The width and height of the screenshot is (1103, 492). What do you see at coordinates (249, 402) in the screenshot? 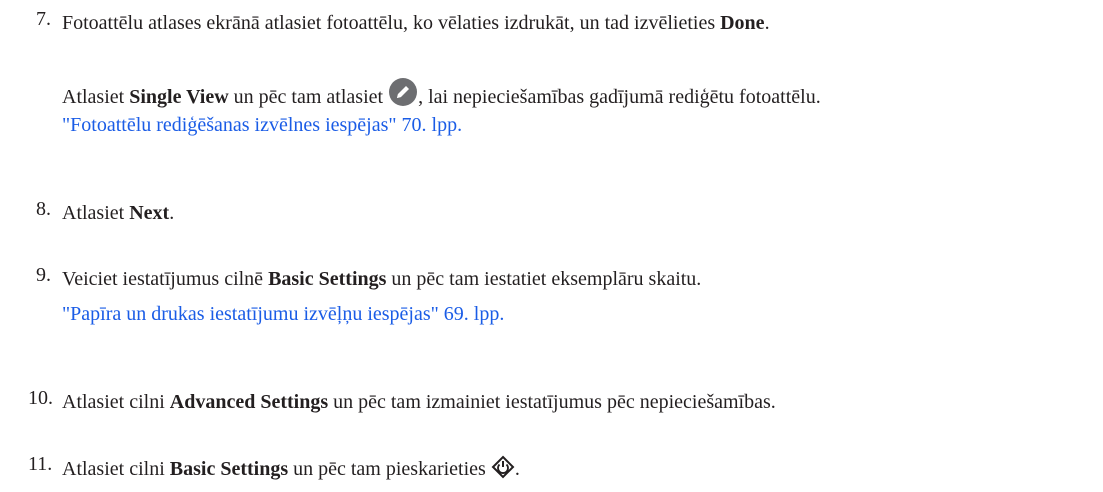
I see `step-bold-term: Advanced Settings` at bounding box center [249, 402].